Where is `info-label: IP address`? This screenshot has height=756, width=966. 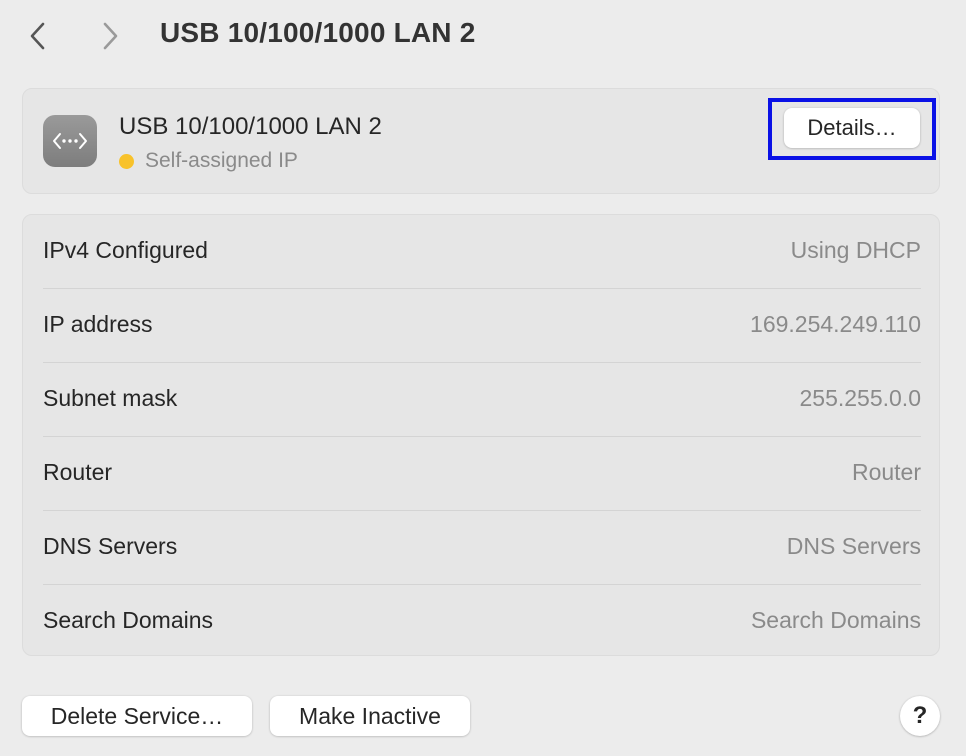 info-label: IP address is located at coordinates (98, 324).